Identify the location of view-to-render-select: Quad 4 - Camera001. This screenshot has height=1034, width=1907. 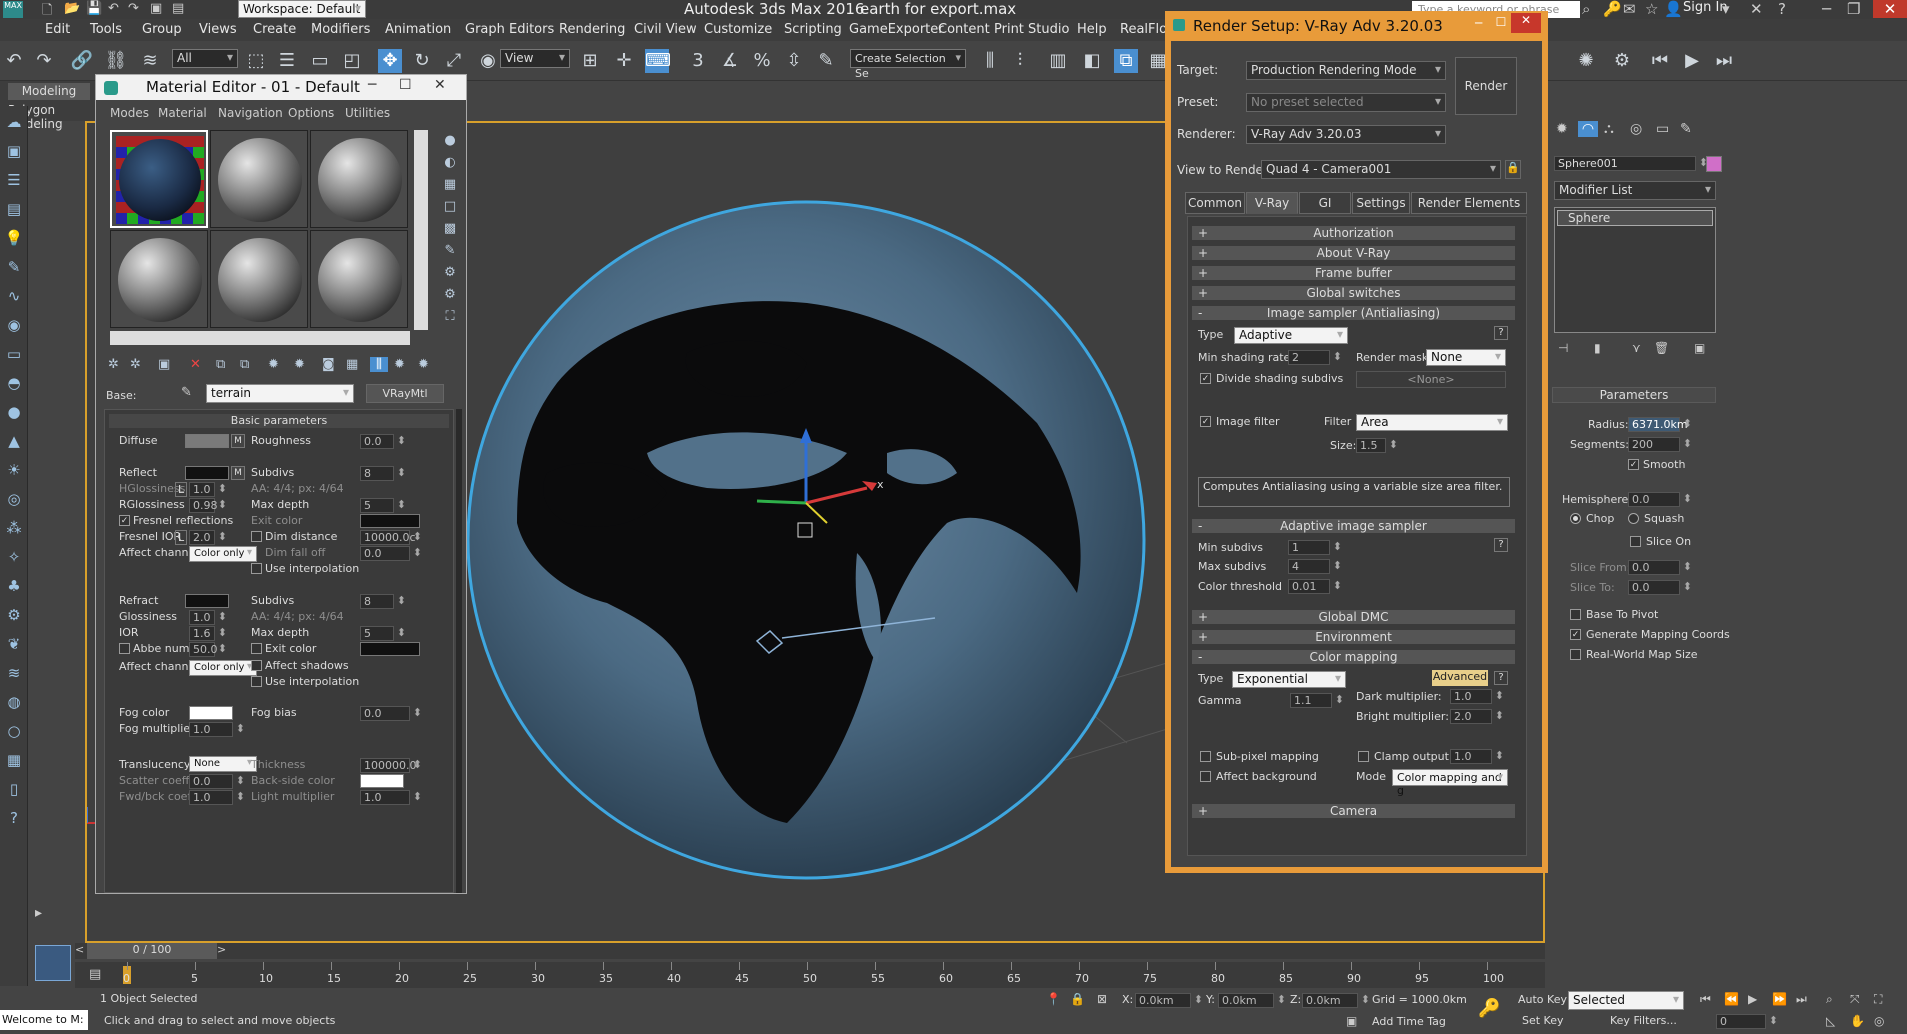
(1381, 169).